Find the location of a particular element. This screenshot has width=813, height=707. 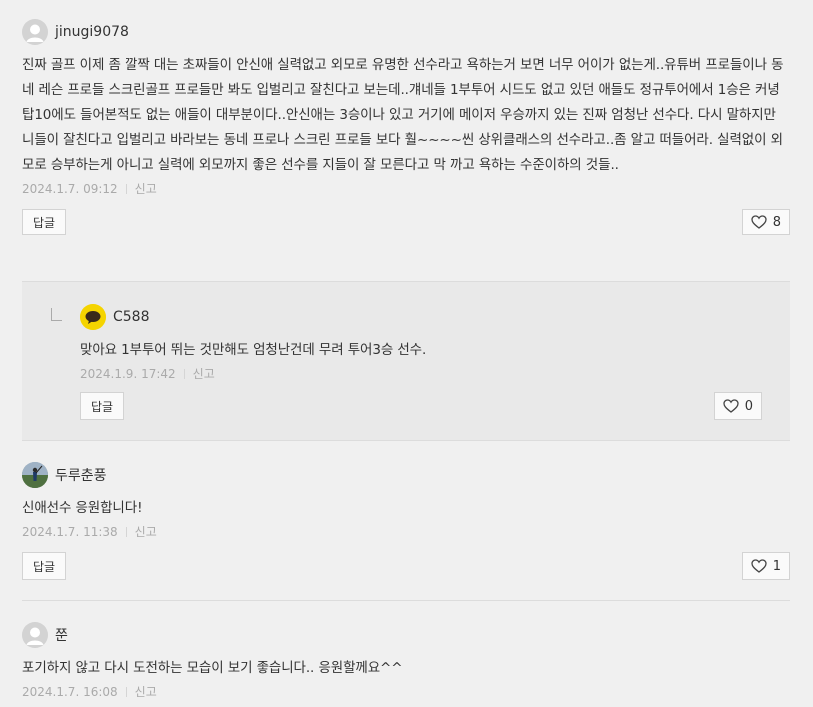

comment-header: 두루춘풍 is located at coordinates (406, 475).